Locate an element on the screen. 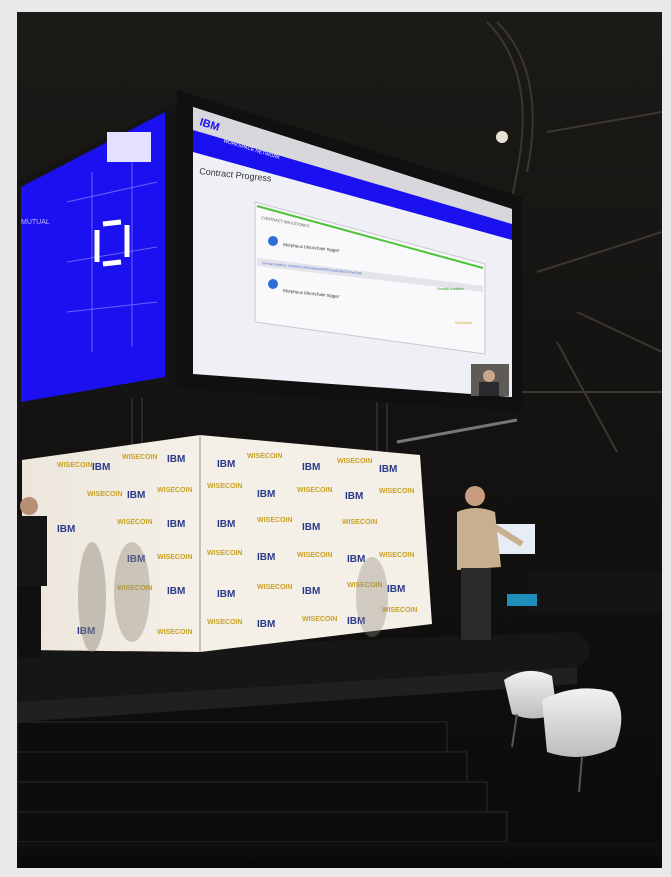  svg-text: MUTUAL is located at coordinates (35, 222).